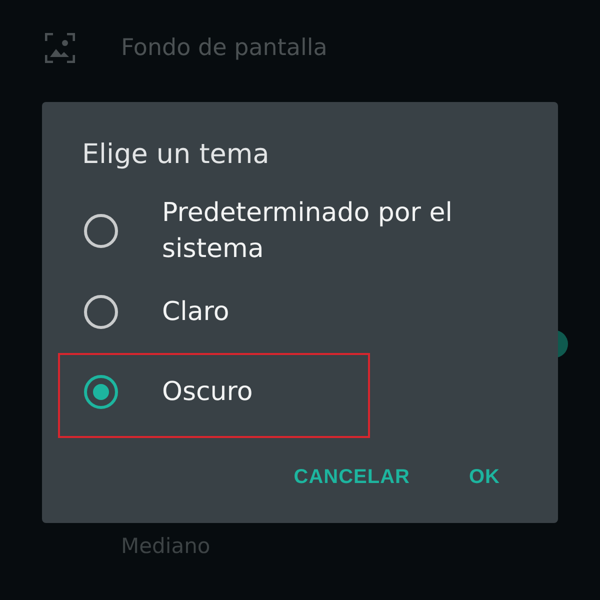 The width and height of the screenshot is (600, 600). I want to click on option-label: Oscuro, so click(207, 392).